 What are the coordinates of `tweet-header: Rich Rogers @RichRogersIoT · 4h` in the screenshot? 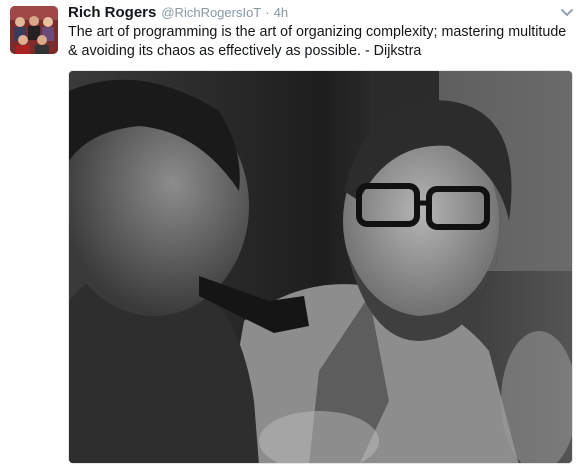 It's located at (178, 14).